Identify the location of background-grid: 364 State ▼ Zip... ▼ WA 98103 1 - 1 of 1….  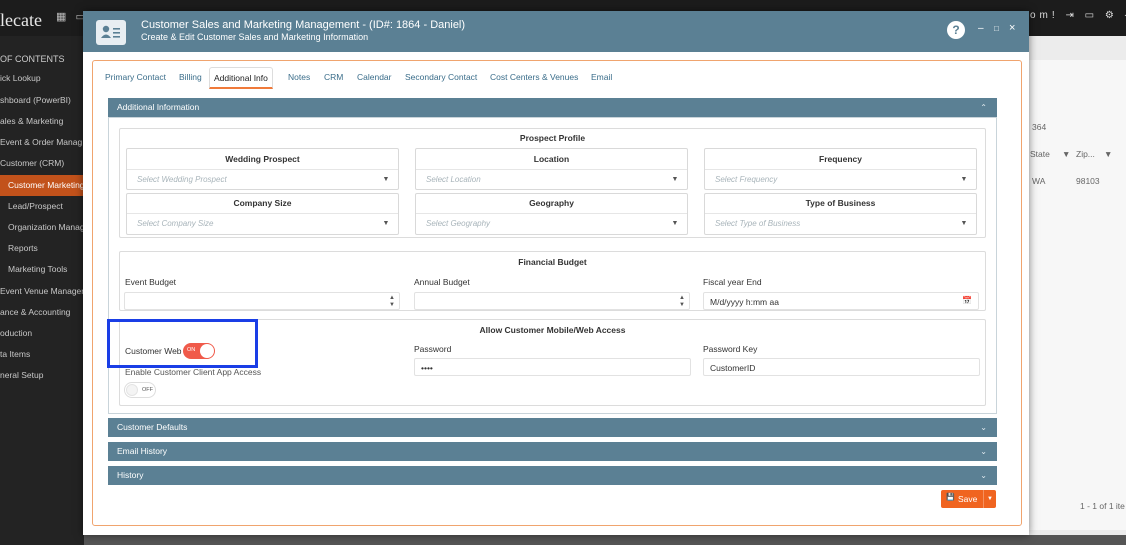
(1073, 295).